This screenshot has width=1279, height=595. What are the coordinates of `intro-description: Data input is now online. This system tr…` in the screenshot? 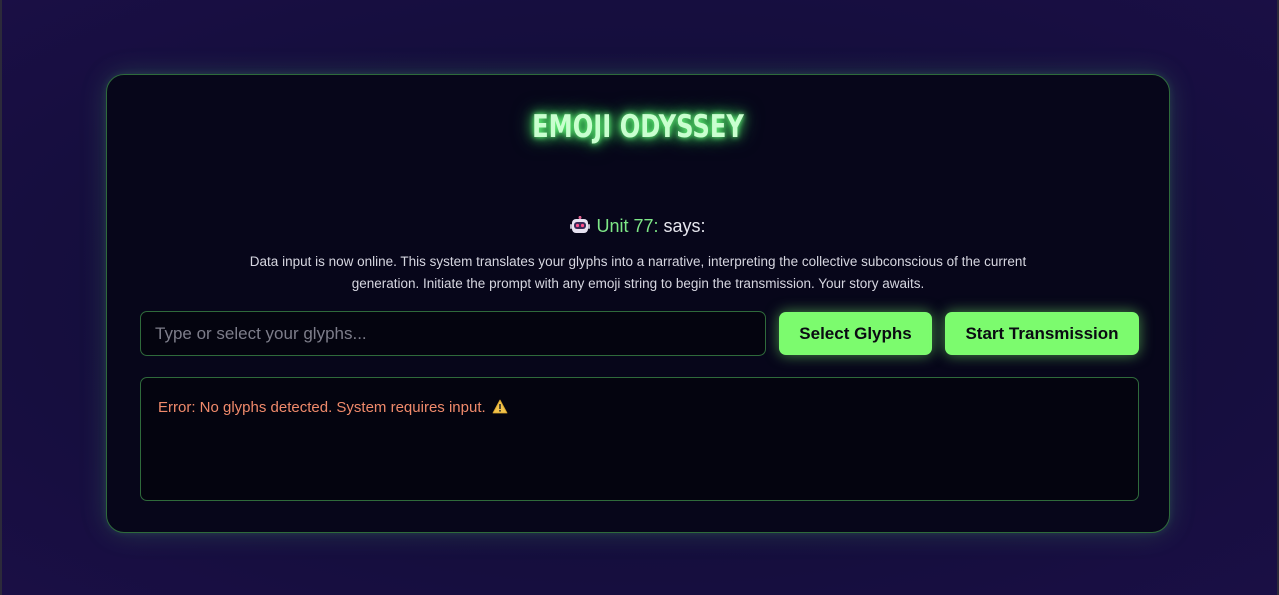 It's located at (638, 272).